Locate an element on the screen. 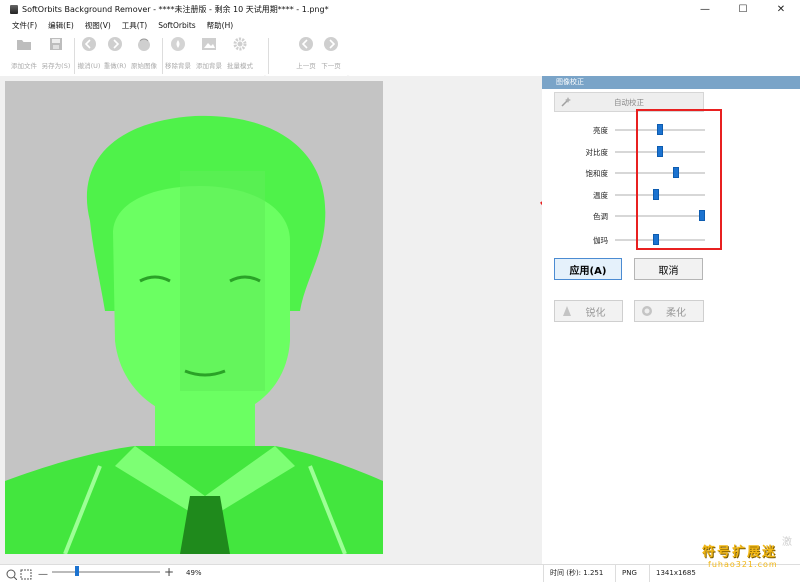 This screenshot has height=582, width=800. menu-bar: 文件(F) 编辑(E) 视图(V) 工具(T) SoftOrbits 帮助(H) is located at coordinates (400, 25).